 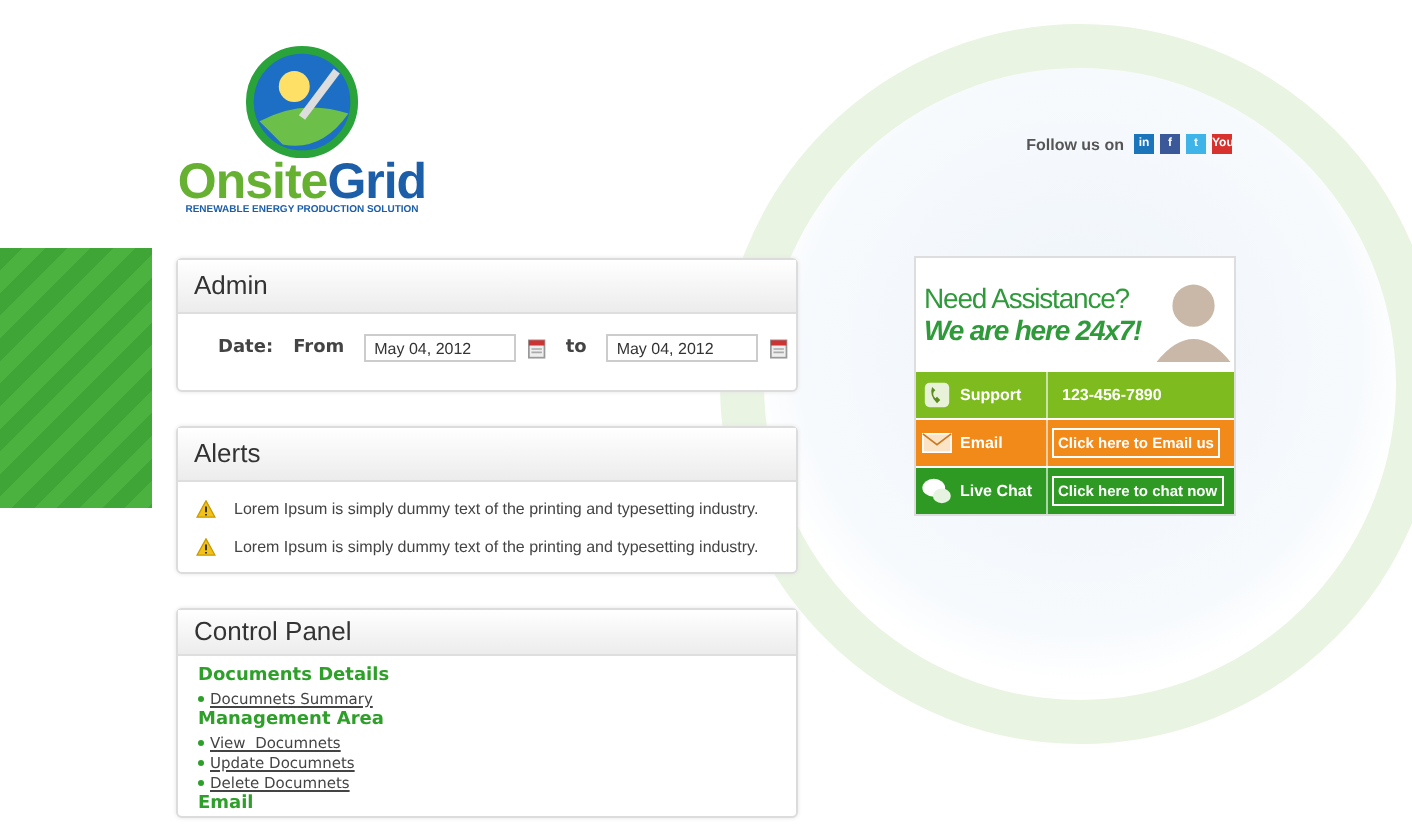 I want to click on section-heading: Management Area, so click(x=292, y=721).